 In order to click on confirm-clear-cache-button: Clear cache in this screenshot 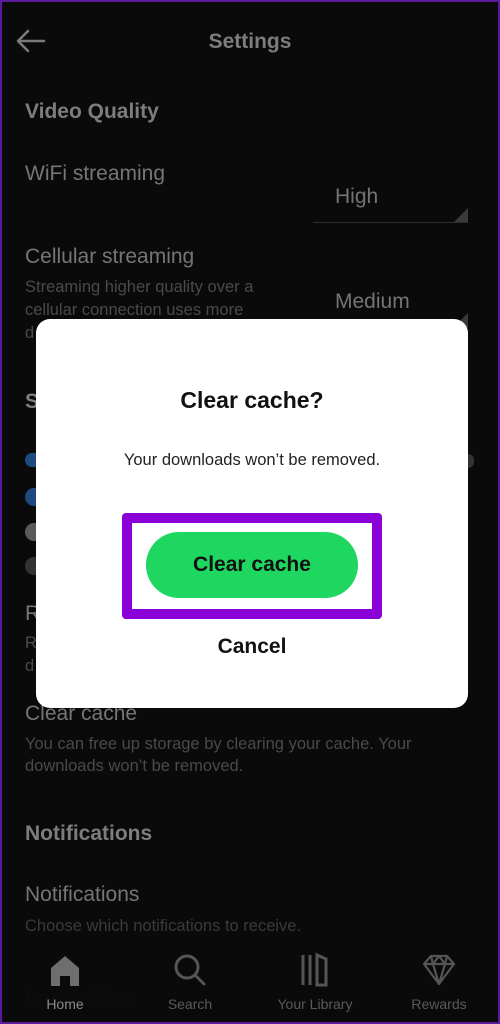, I will do `click(252, 565)`.